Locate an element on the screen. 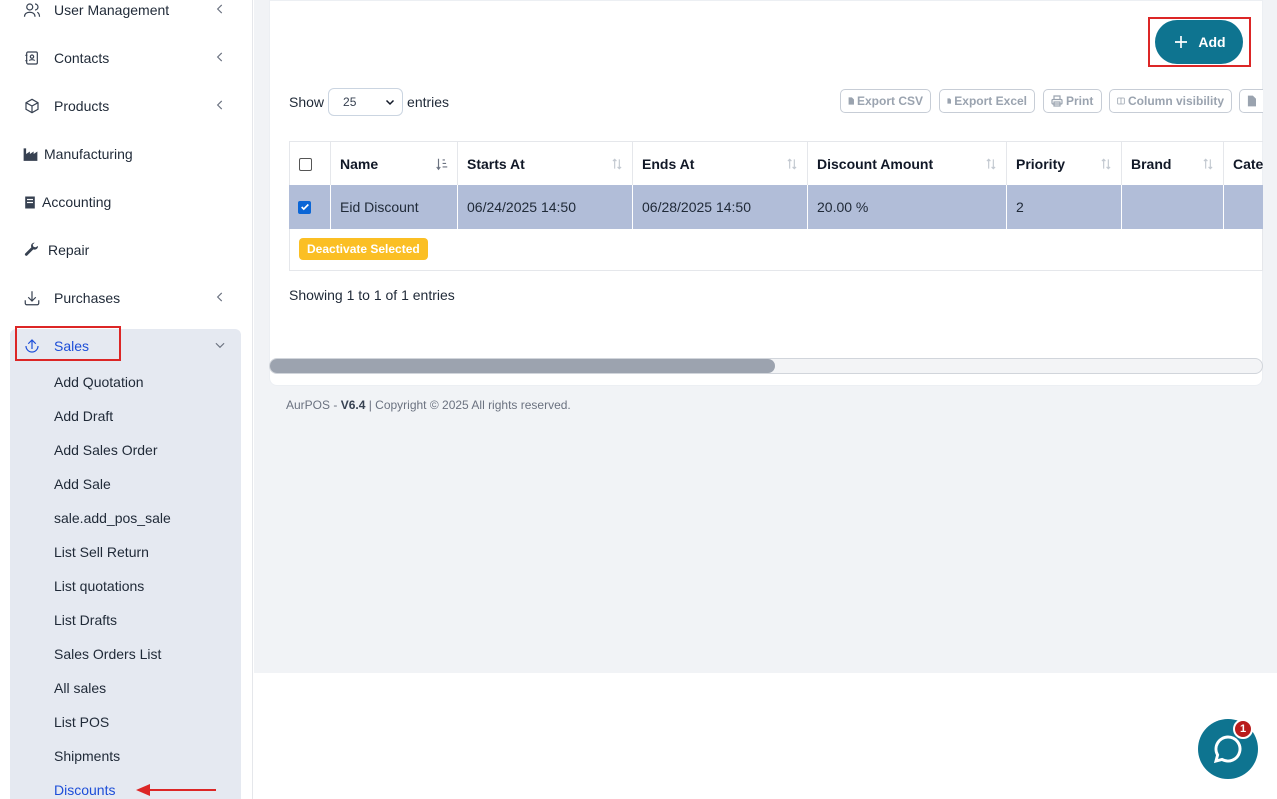 This screenshot has height=799, width=1277. book-icon is located at coordinates (30, 202).